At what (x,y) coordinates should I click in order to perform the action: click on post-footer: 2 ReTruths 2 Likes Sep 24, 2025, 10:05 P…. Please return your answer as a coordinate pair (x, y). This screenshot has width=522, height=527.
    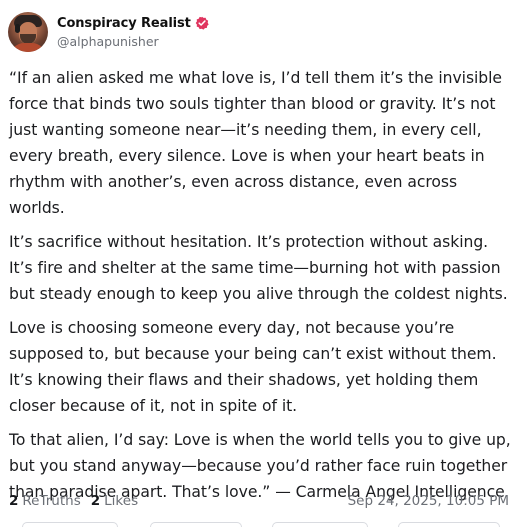
    Looking at the image, I should click on (259, 501).